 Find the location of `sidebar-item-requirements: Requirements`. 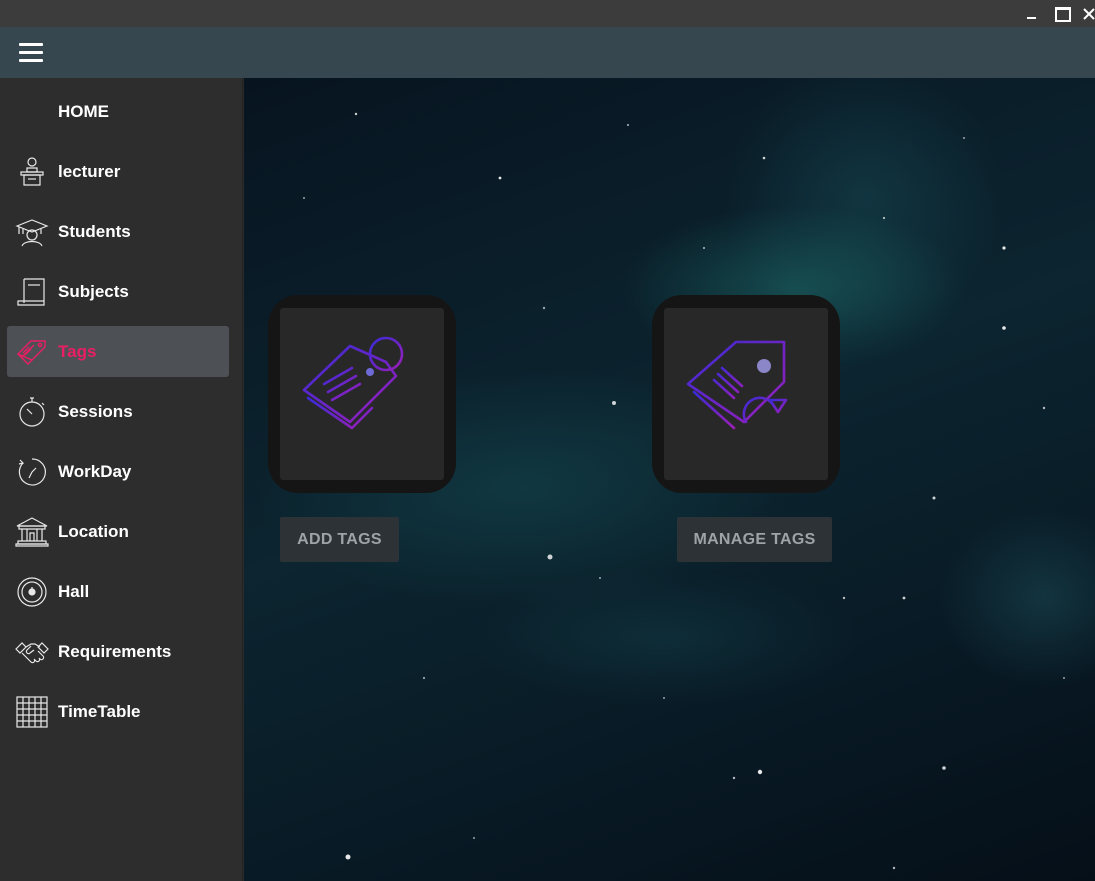

sidebar-item-requirements: Requirements is located at coordinates (118, 651).